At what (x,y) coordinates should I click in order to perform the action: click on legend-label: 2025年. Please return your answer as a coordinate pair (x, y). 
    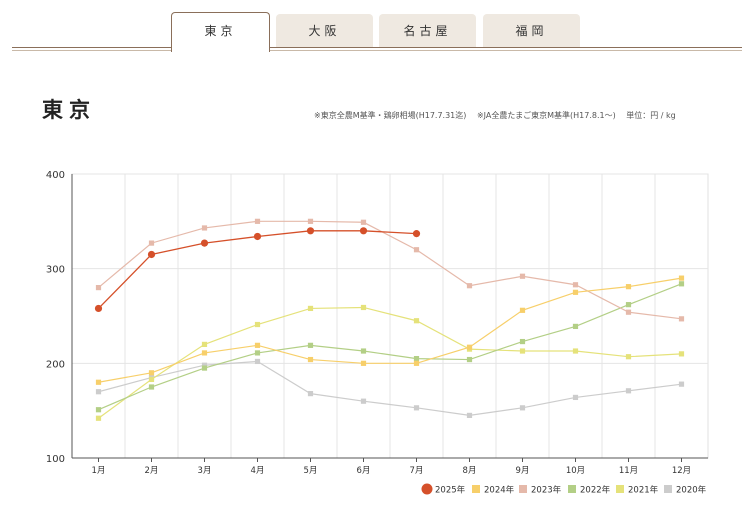
    Looking at the image, I should click on (450, 490).